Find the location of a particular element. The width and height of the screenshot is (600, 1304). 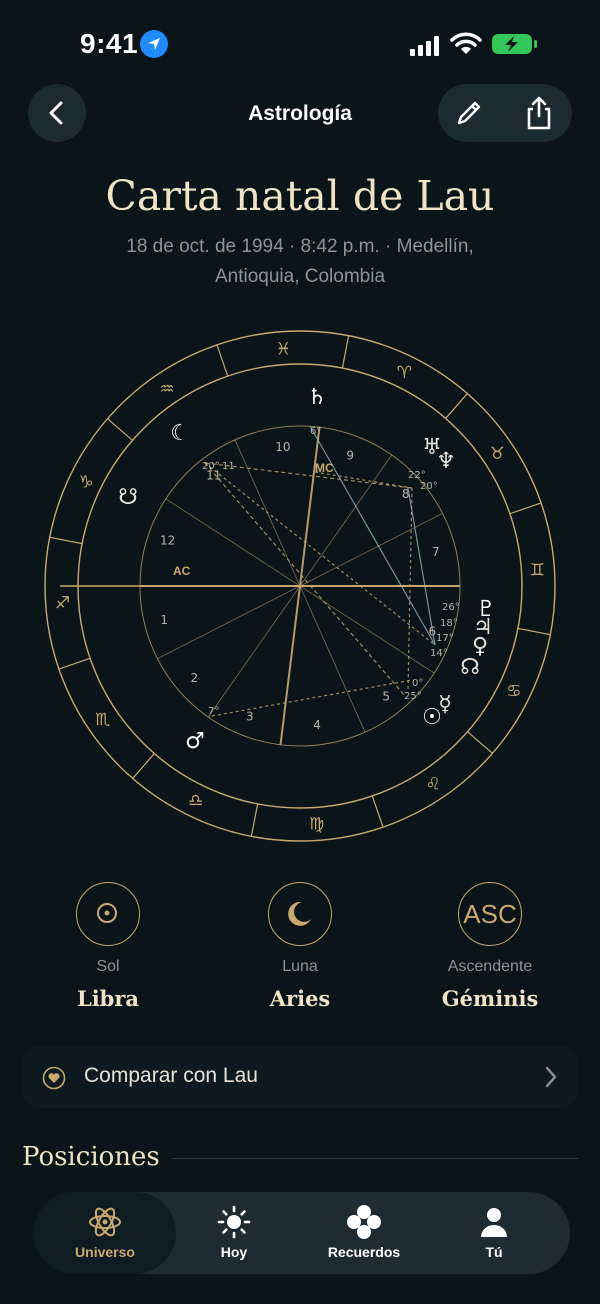

degree-label: 6° is located at coordinates (315, 431).